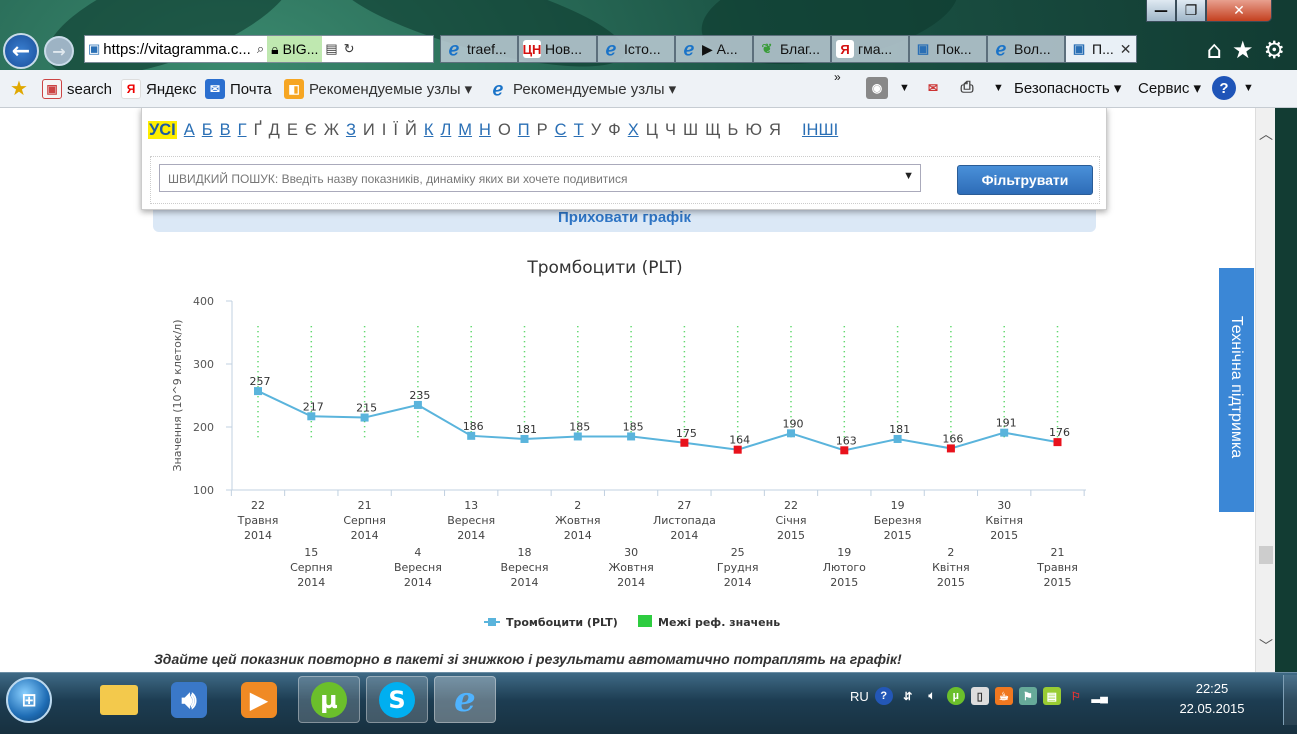 The width and height of the screenshot is (1297, 734). What do you see at coordinates (582, 89) in the screenshot?
I see `fav-item-suggested-2: ℯ Рекомендуемые узлы ▾` at bounding box center [582, 89].